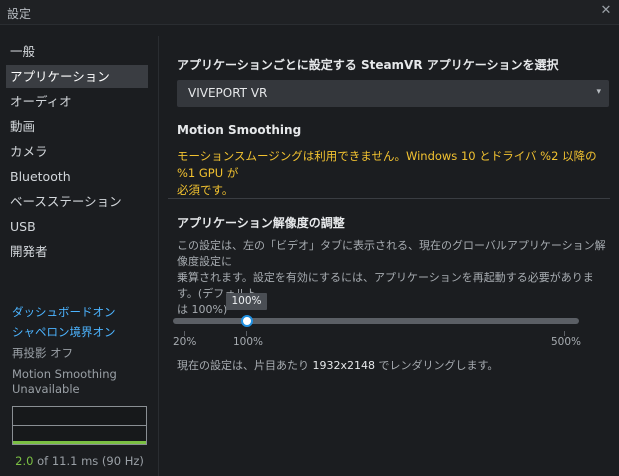 The height and width of the screenshot is (476, 619). I want to click on resolution-heading: アプリケーション解像度の調整, so click(261, 223).